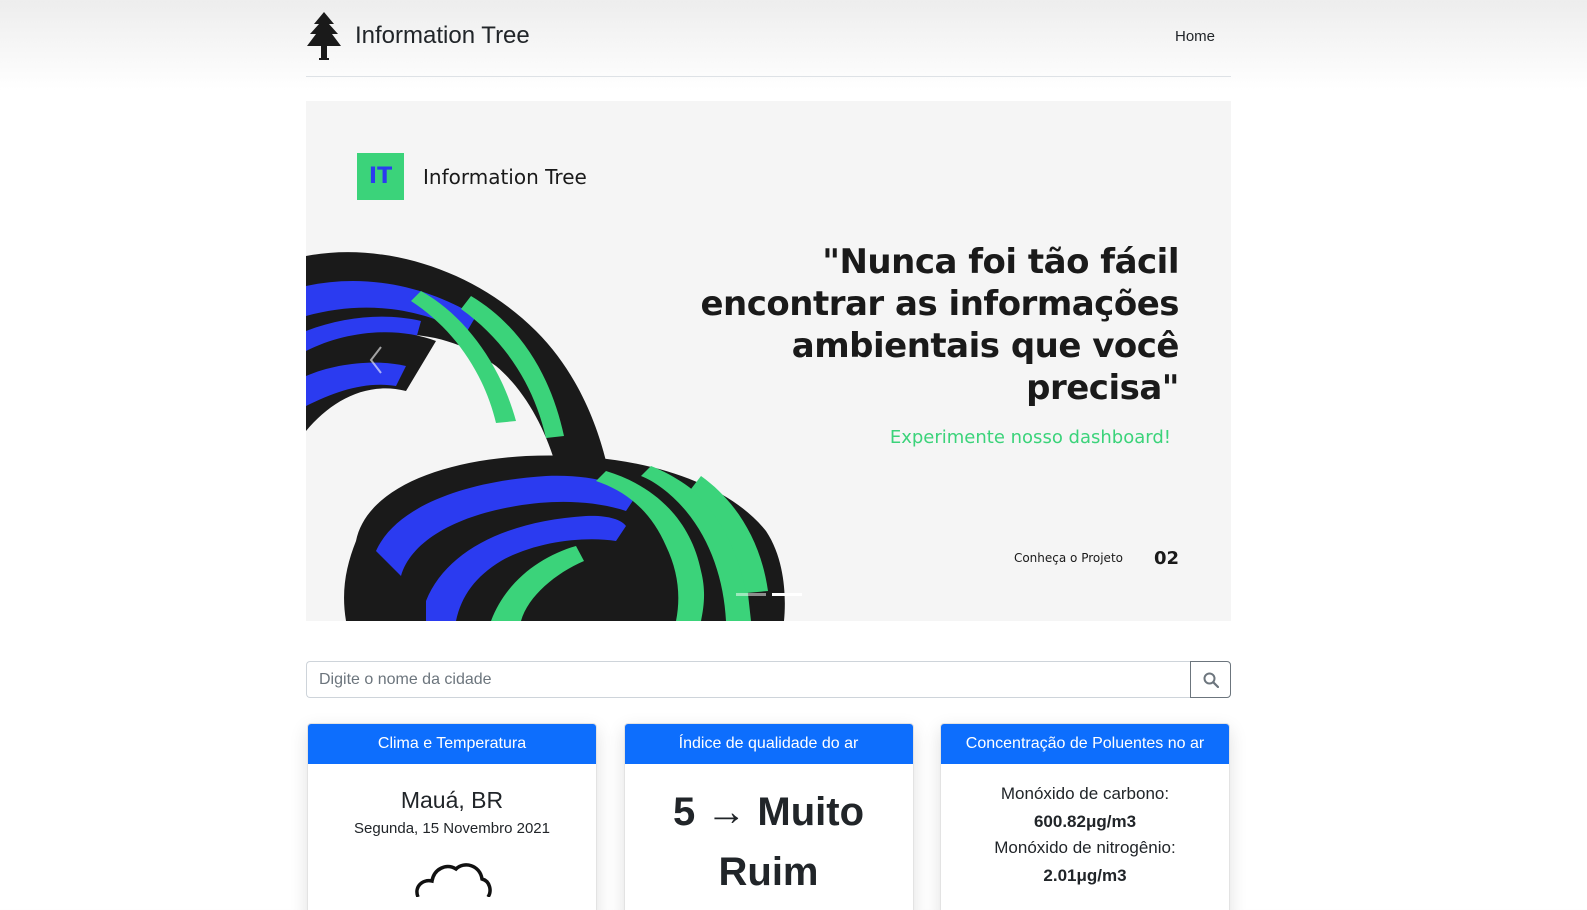 Image resolution: width=1587 pixels, height=910 pixels. Describe the element at coordinates (442, 35) in the screenshot. I see `brand-name: Information Tree` at that location.